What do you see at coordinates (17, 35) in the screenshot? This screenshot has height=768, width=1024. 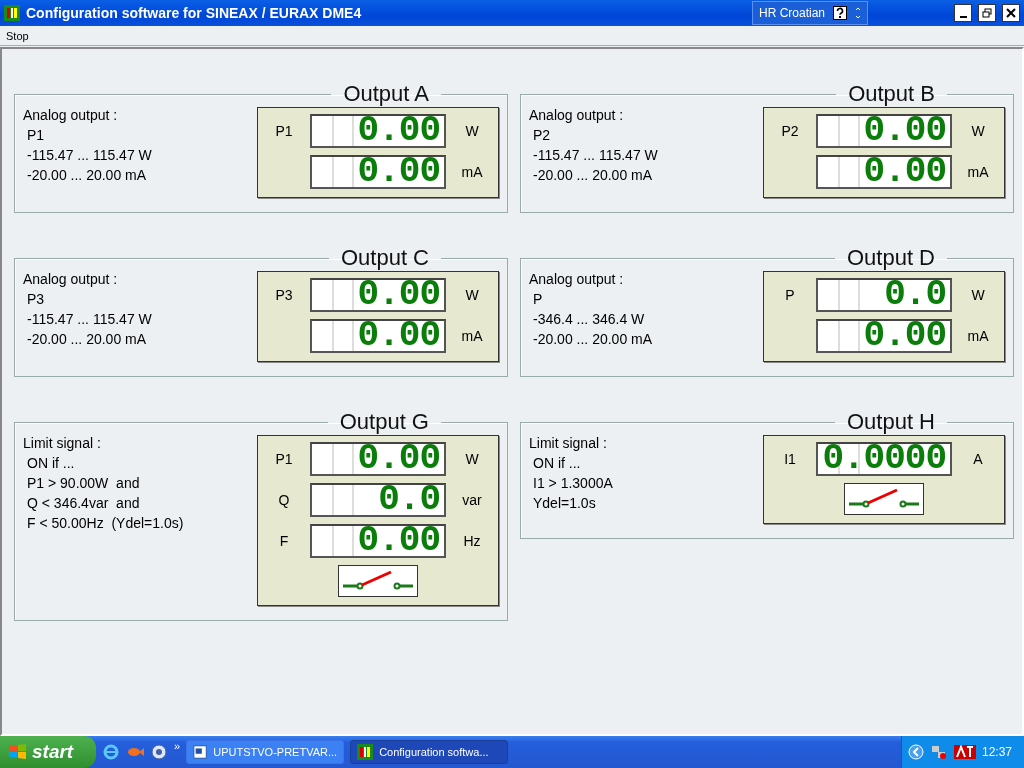 I see `menu-item: Stop` at bounding box center [17, 35].